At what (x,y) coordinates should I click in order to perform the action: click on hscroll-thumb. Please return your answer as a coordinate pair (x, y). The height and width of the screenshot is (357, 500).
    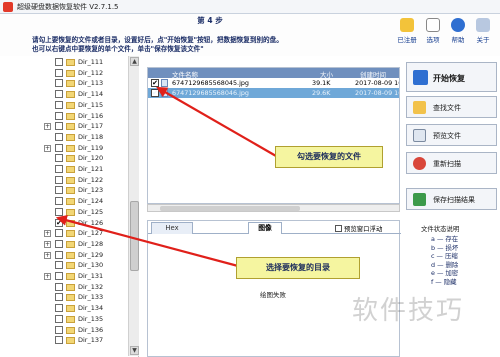
    Looking at the image, I should click on (230, 208).